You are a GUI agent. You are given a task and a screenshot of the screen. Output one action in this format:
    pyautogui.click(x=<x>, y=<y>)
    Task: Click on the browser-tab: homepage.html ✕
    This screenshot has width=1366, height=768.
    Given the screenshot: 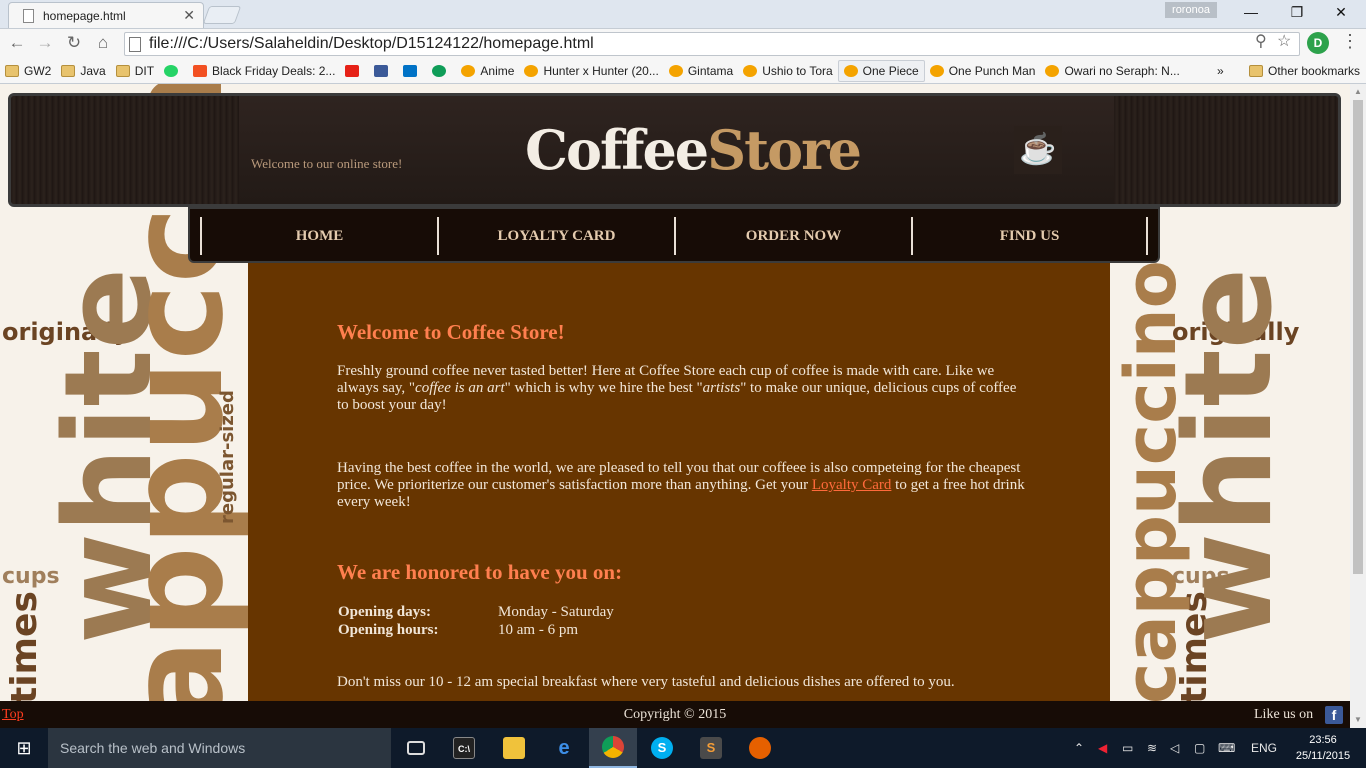 What is the action you would take?
    pyautogui.click(x=106, y=15)
    